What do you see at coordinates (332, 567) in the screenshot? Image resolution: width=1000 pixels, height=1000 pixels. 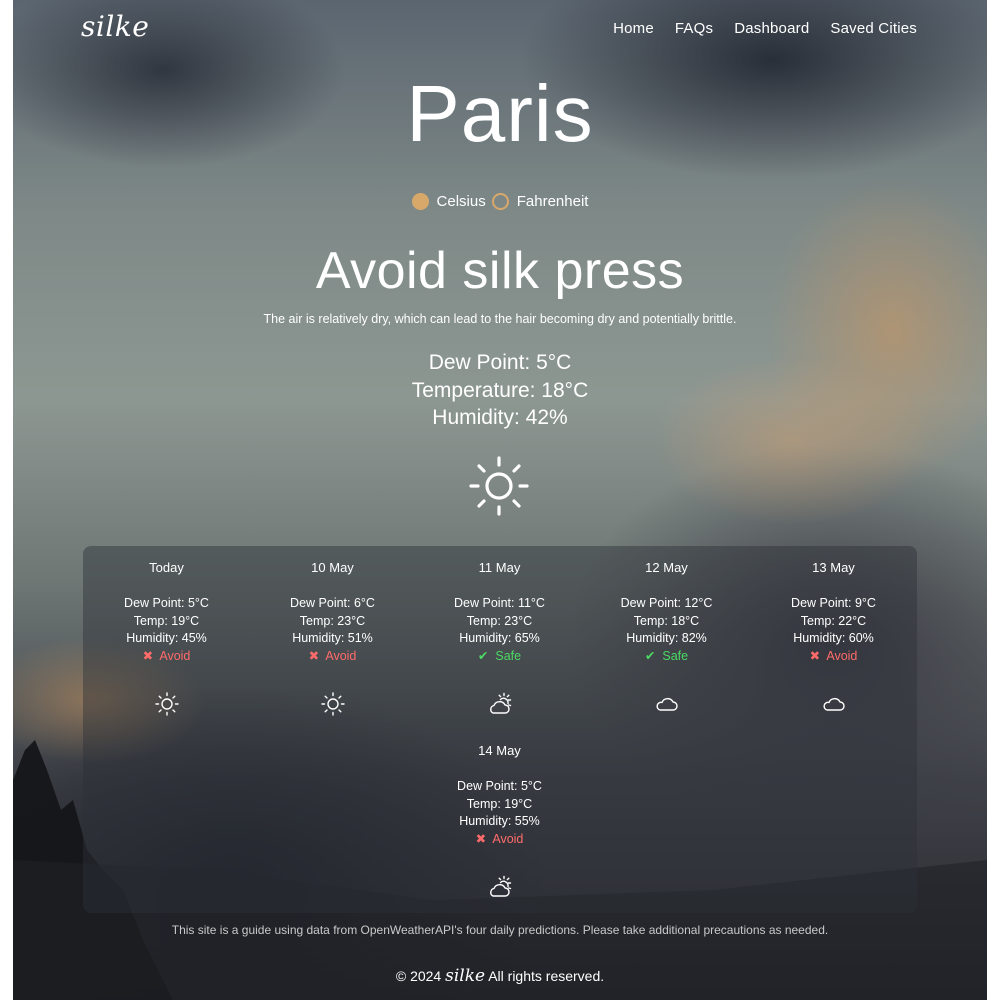 I see `forecast-date: 10 May` at bounding box center [332, 567].